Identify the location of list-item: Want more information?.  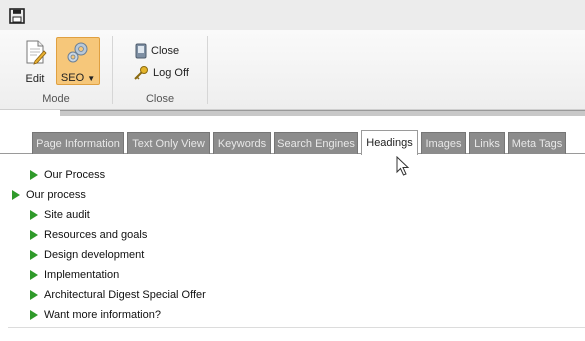
(95, 315).